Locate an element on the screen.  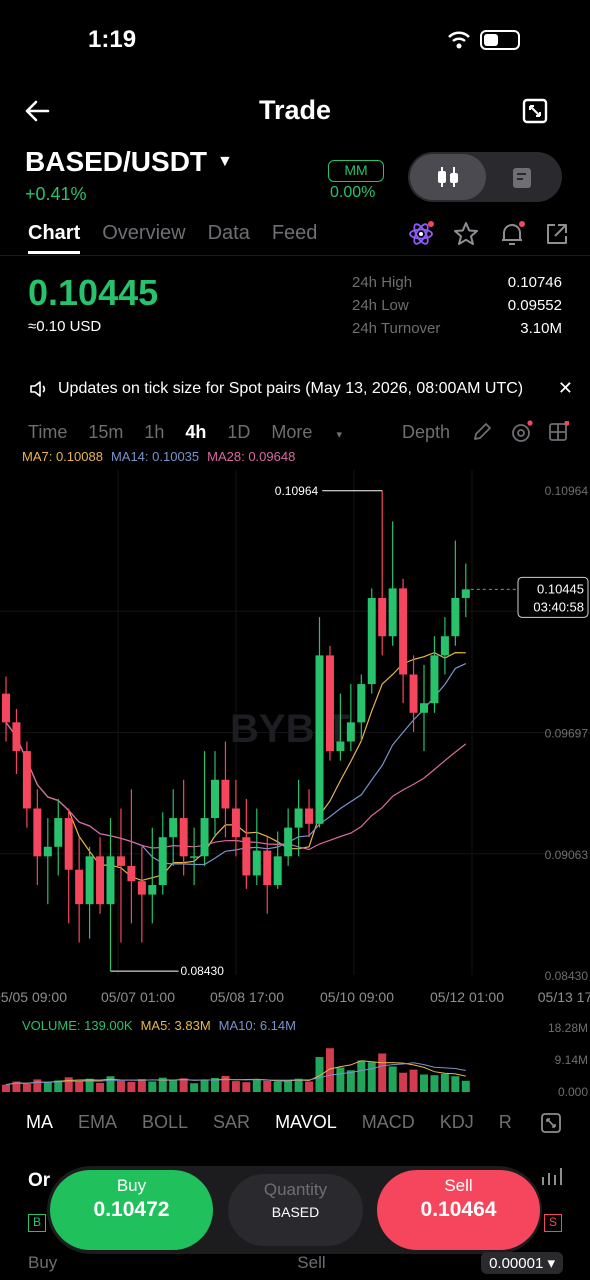
current-price-label: 0.10445 is located at coordinates (560, 588).